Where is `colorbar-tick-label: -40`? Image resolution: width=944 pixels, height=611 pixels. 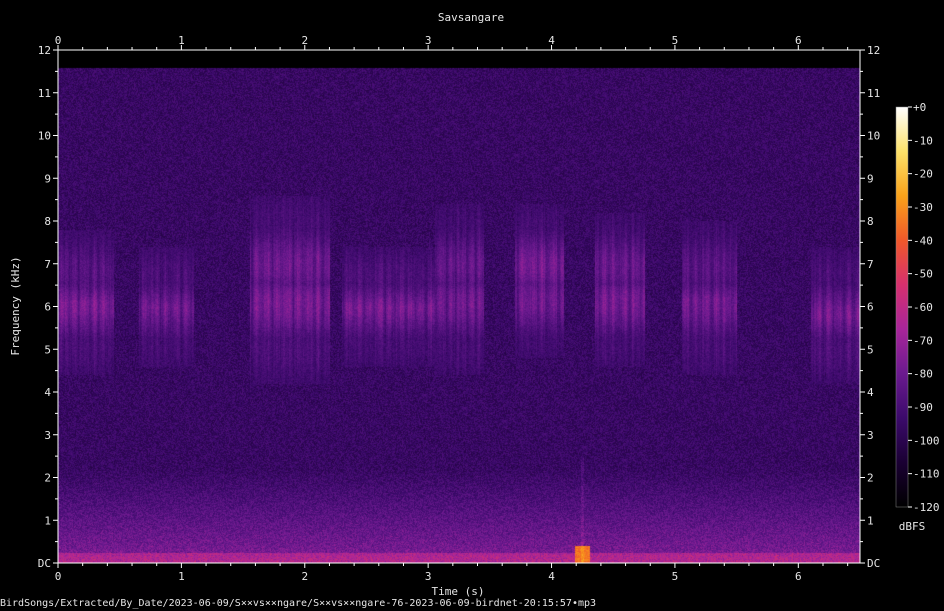 colorbar-tick-label: -40 is located at coordinates (923, 240).